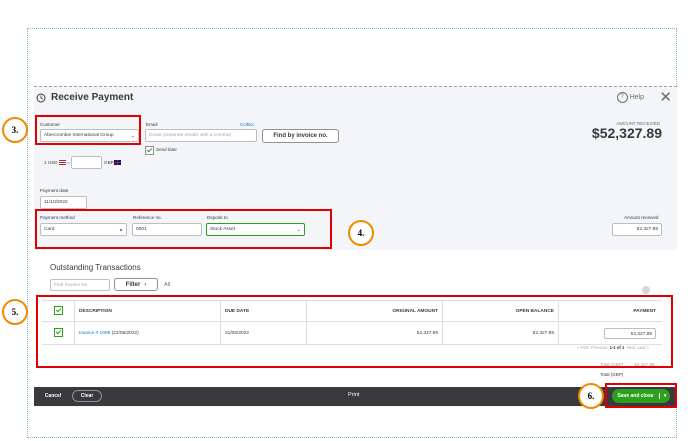  I want to click on panel-header: Receive Payment ? Help ✕, so click(355, 98).